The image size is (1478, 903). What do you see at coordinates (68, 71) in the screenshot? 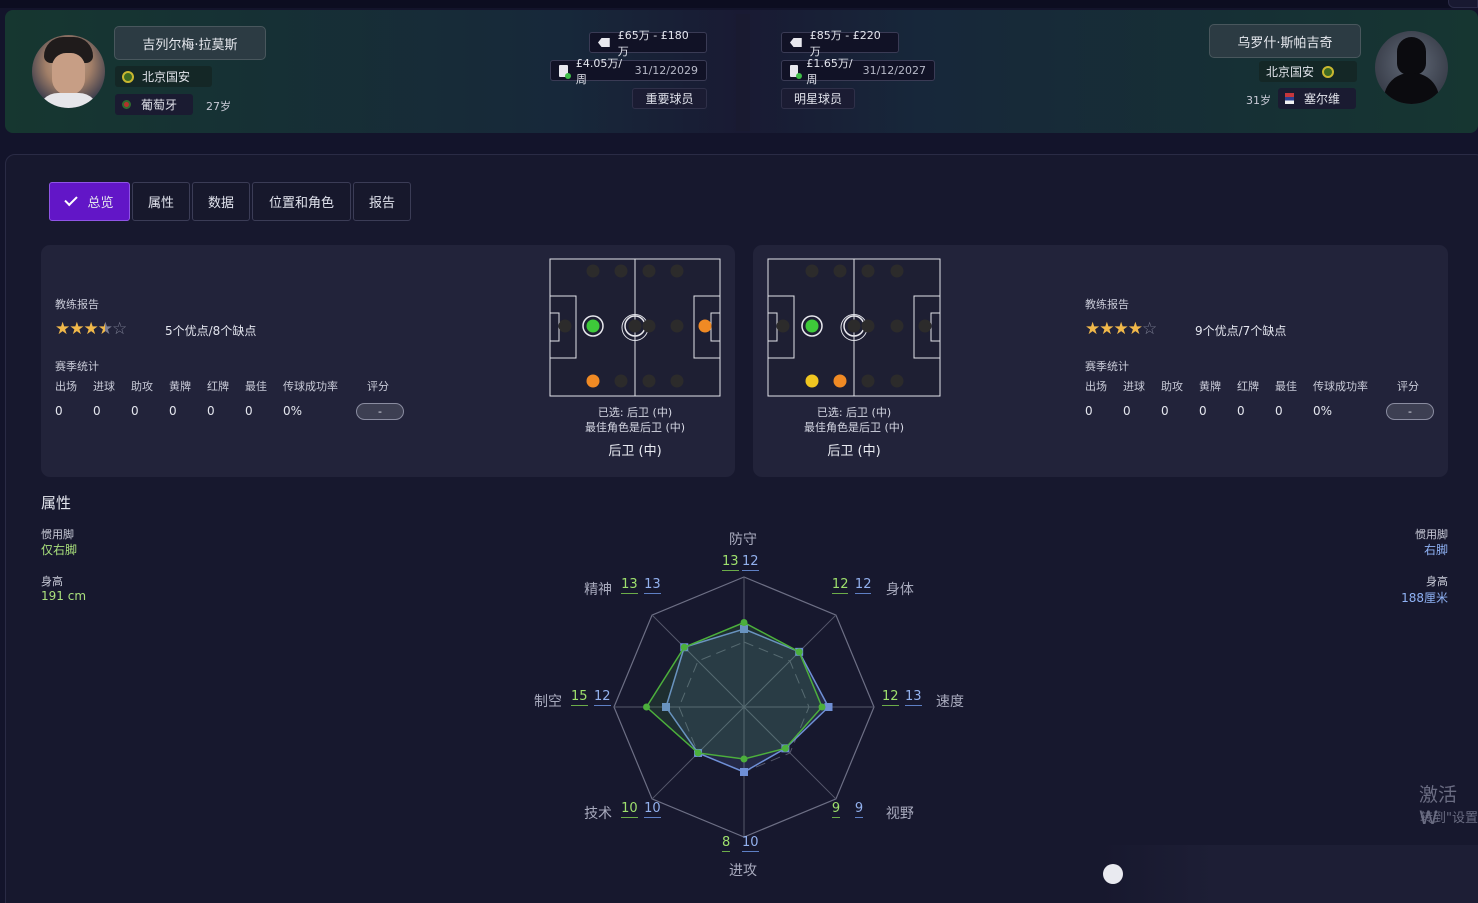
I see `left-player-avatar` at bounding box center [68, 71].